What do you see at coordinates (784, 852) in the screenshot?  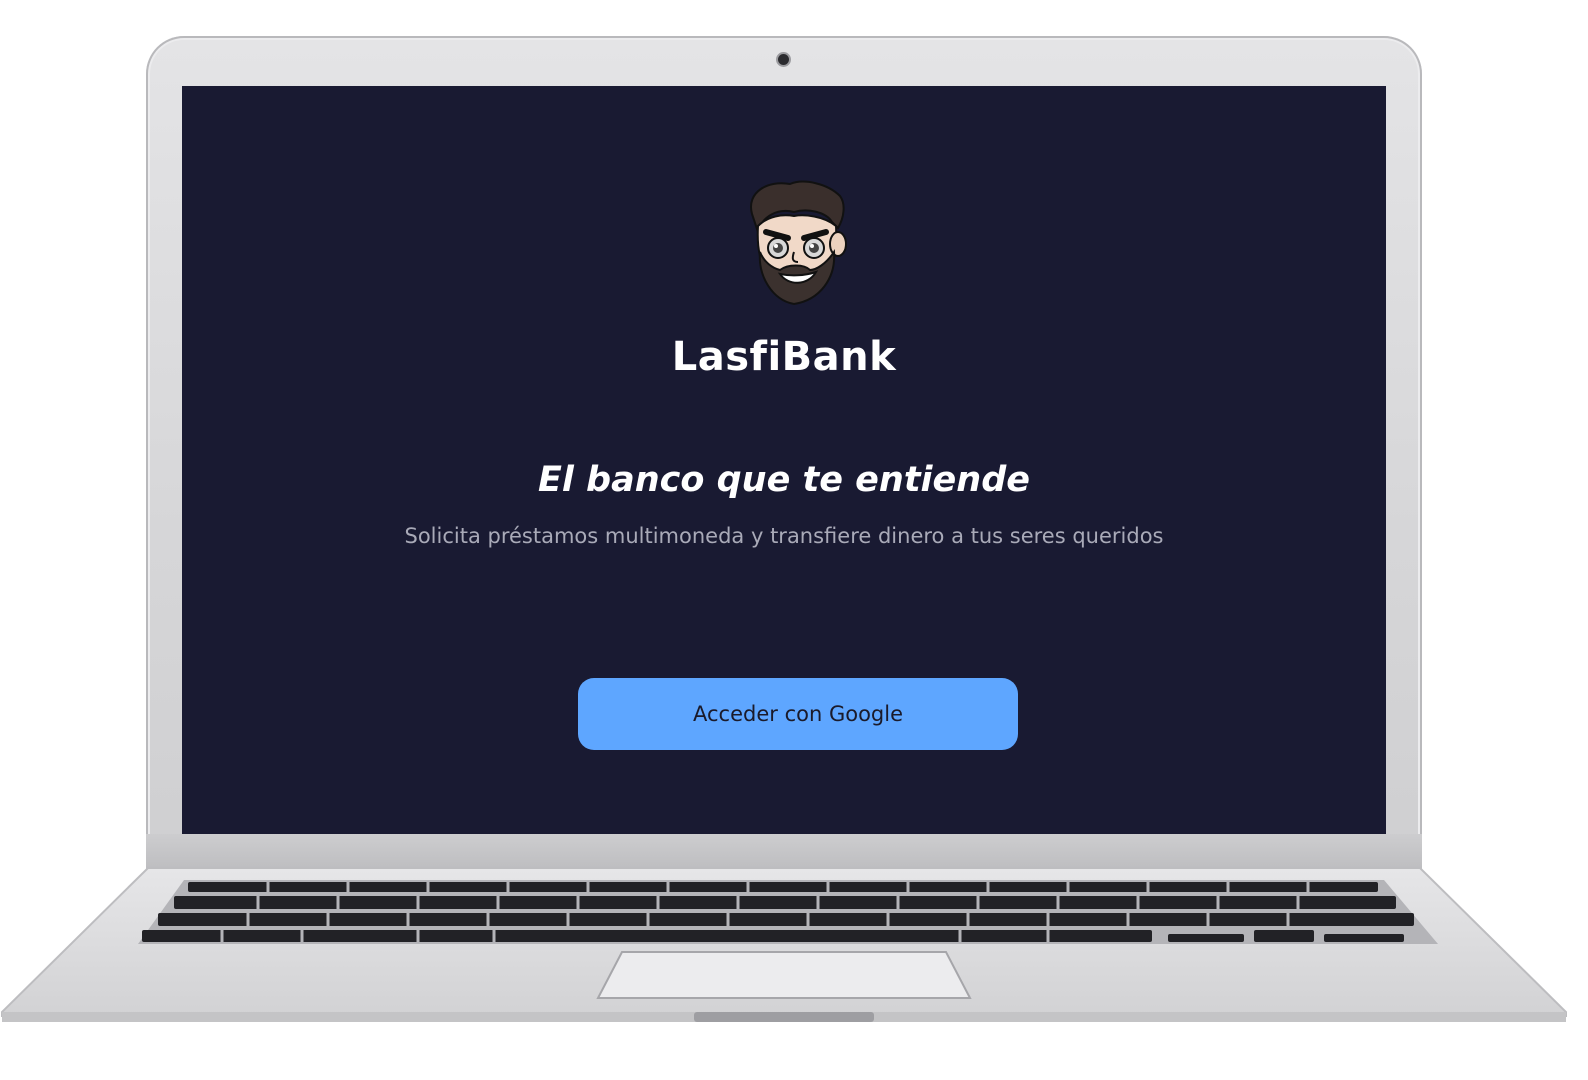 I see `lid-hinge-strip` at bounding box center [784, 852].